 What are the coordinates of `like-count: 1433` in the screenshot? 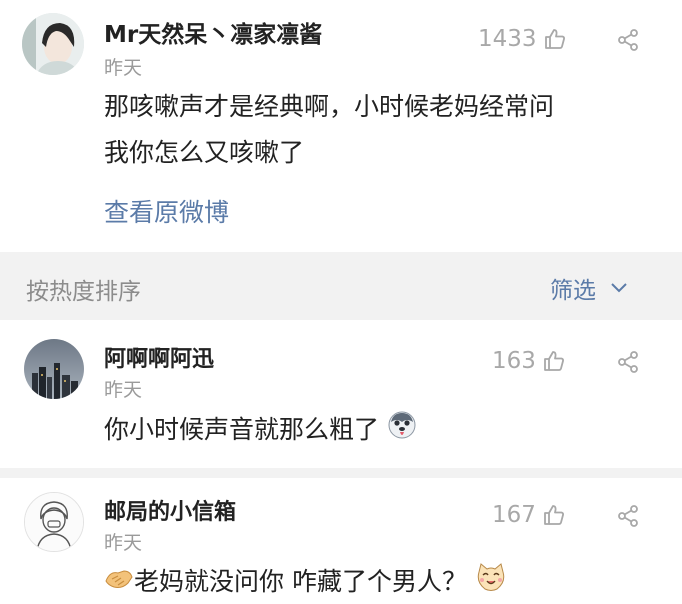 It's located at (507, 39).